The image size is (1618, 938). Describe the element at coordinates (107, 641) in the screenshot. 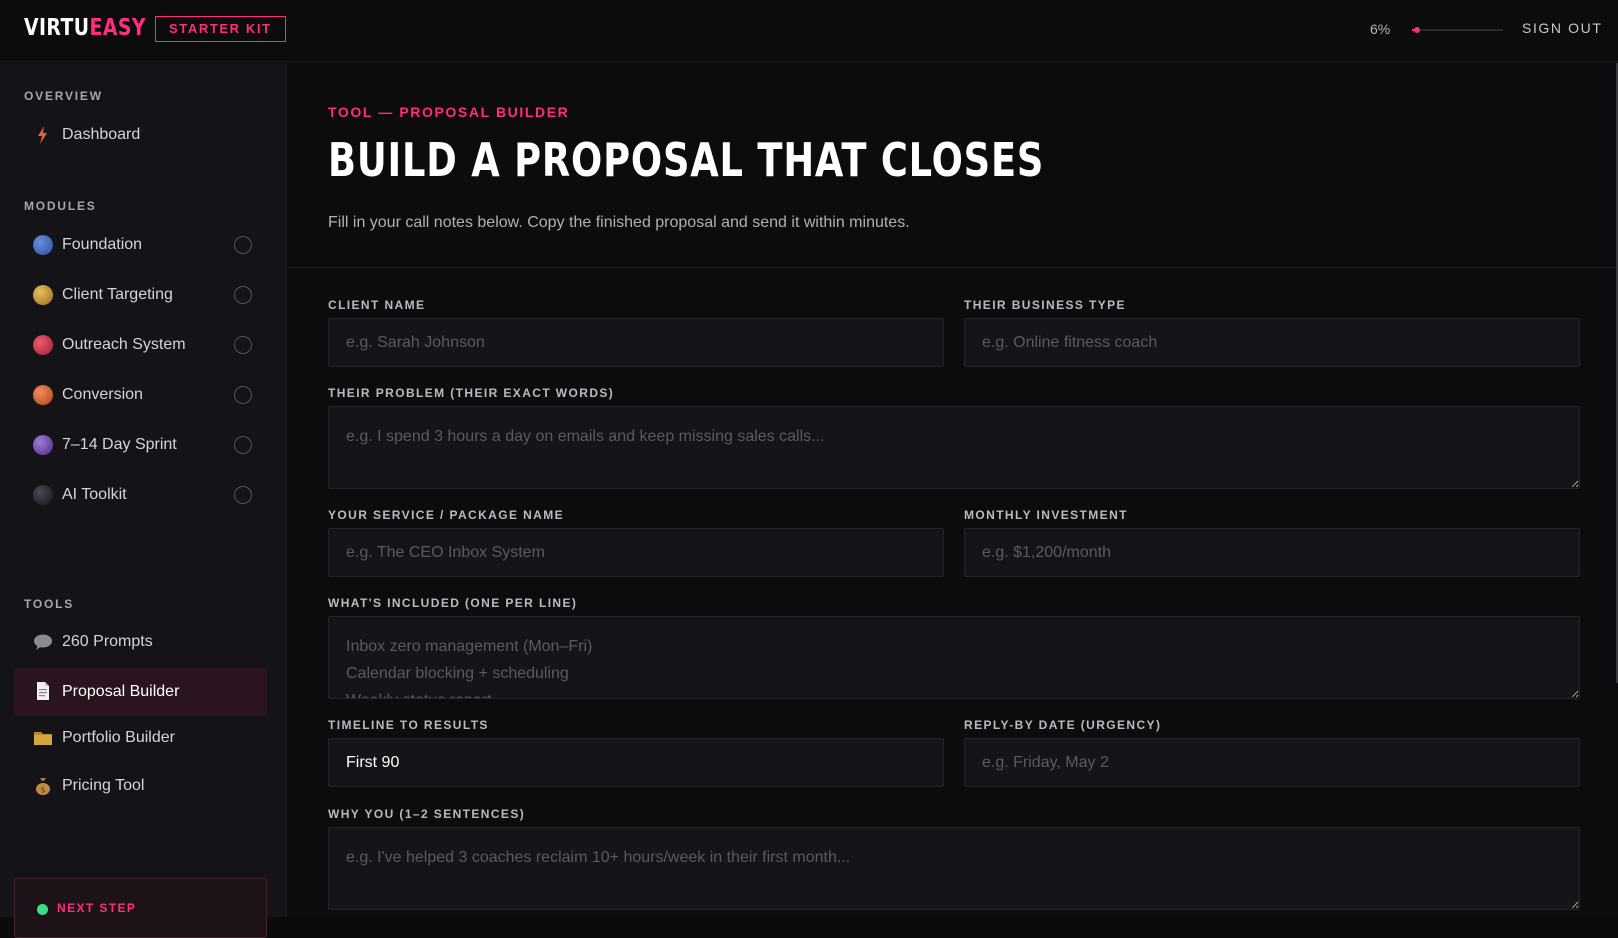

I see `sidebar-item-label: 260 Prompts` at that location.